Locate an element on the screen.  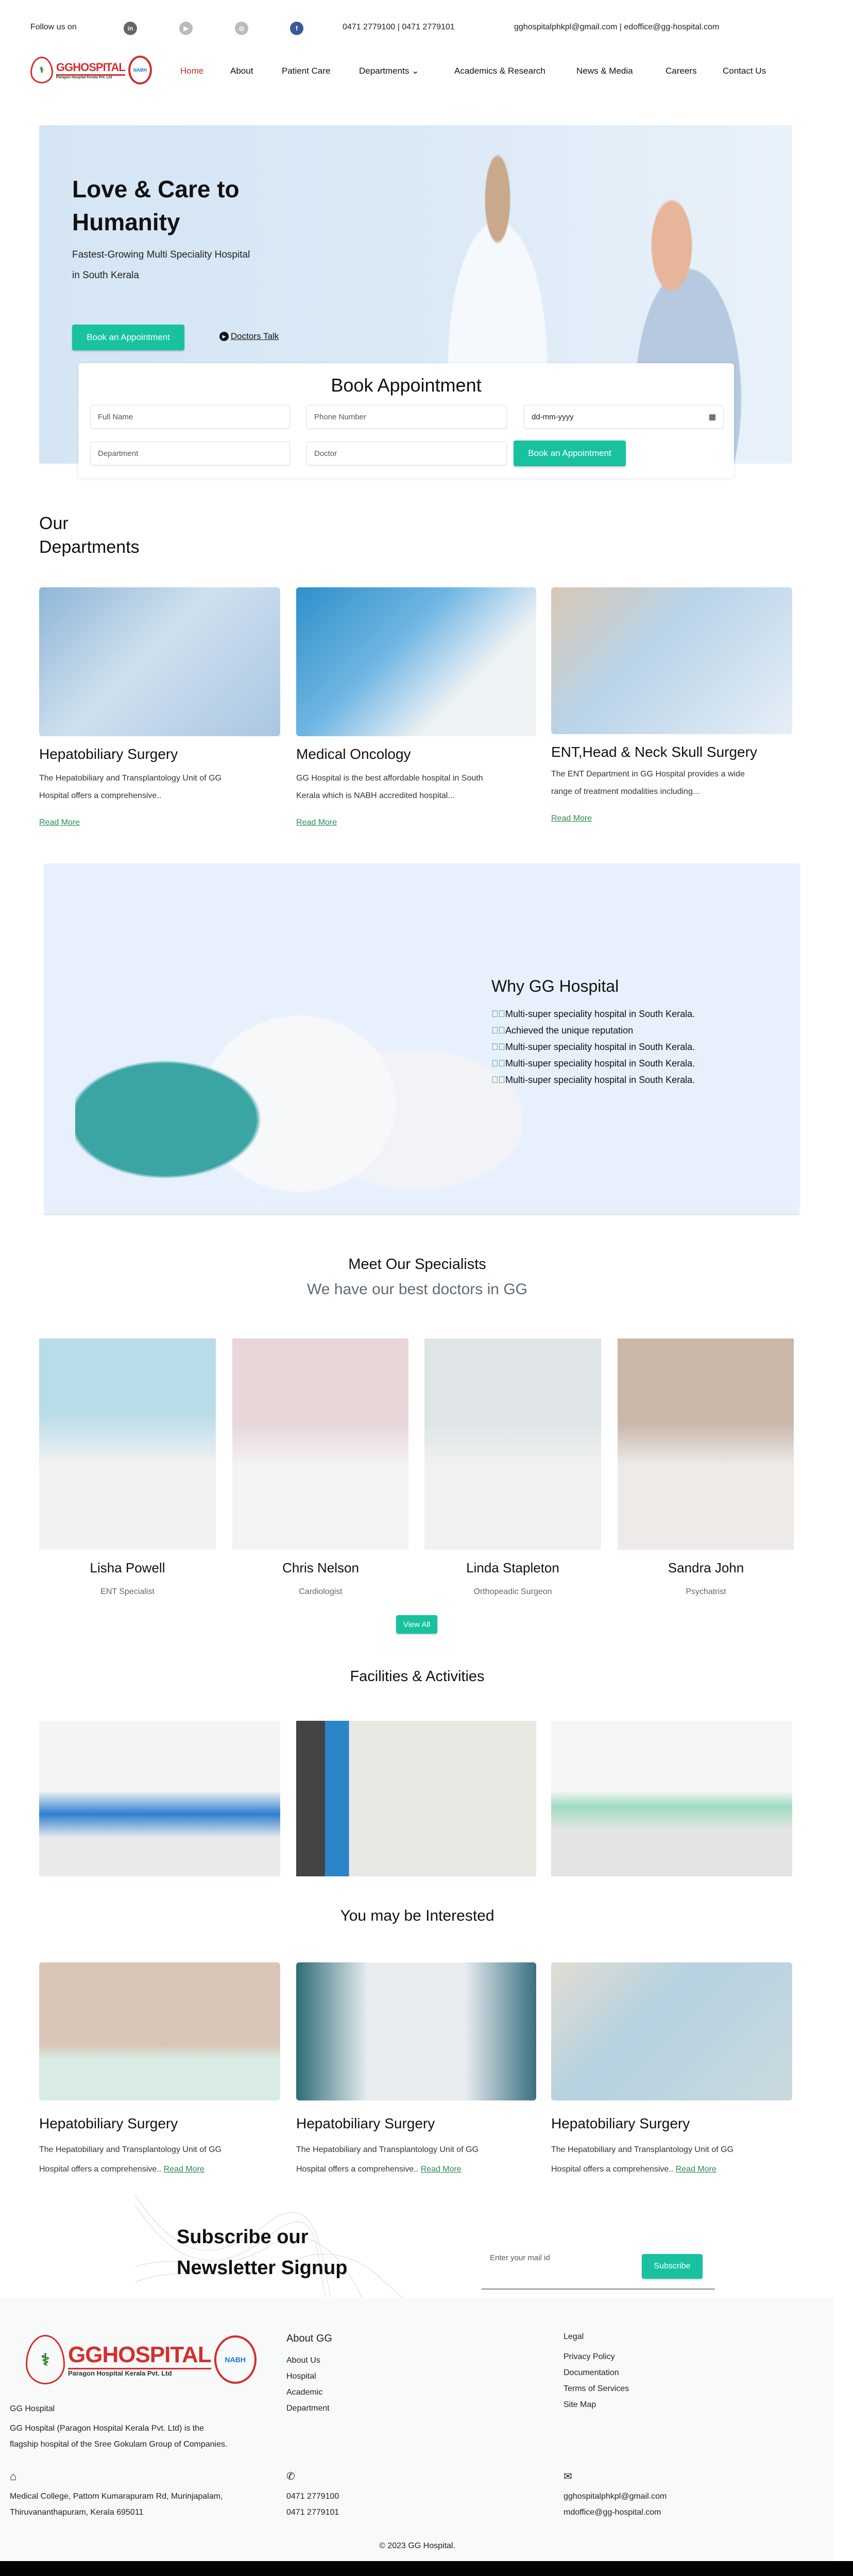
linkedin-icon: in is located at coordinates (130, 28).